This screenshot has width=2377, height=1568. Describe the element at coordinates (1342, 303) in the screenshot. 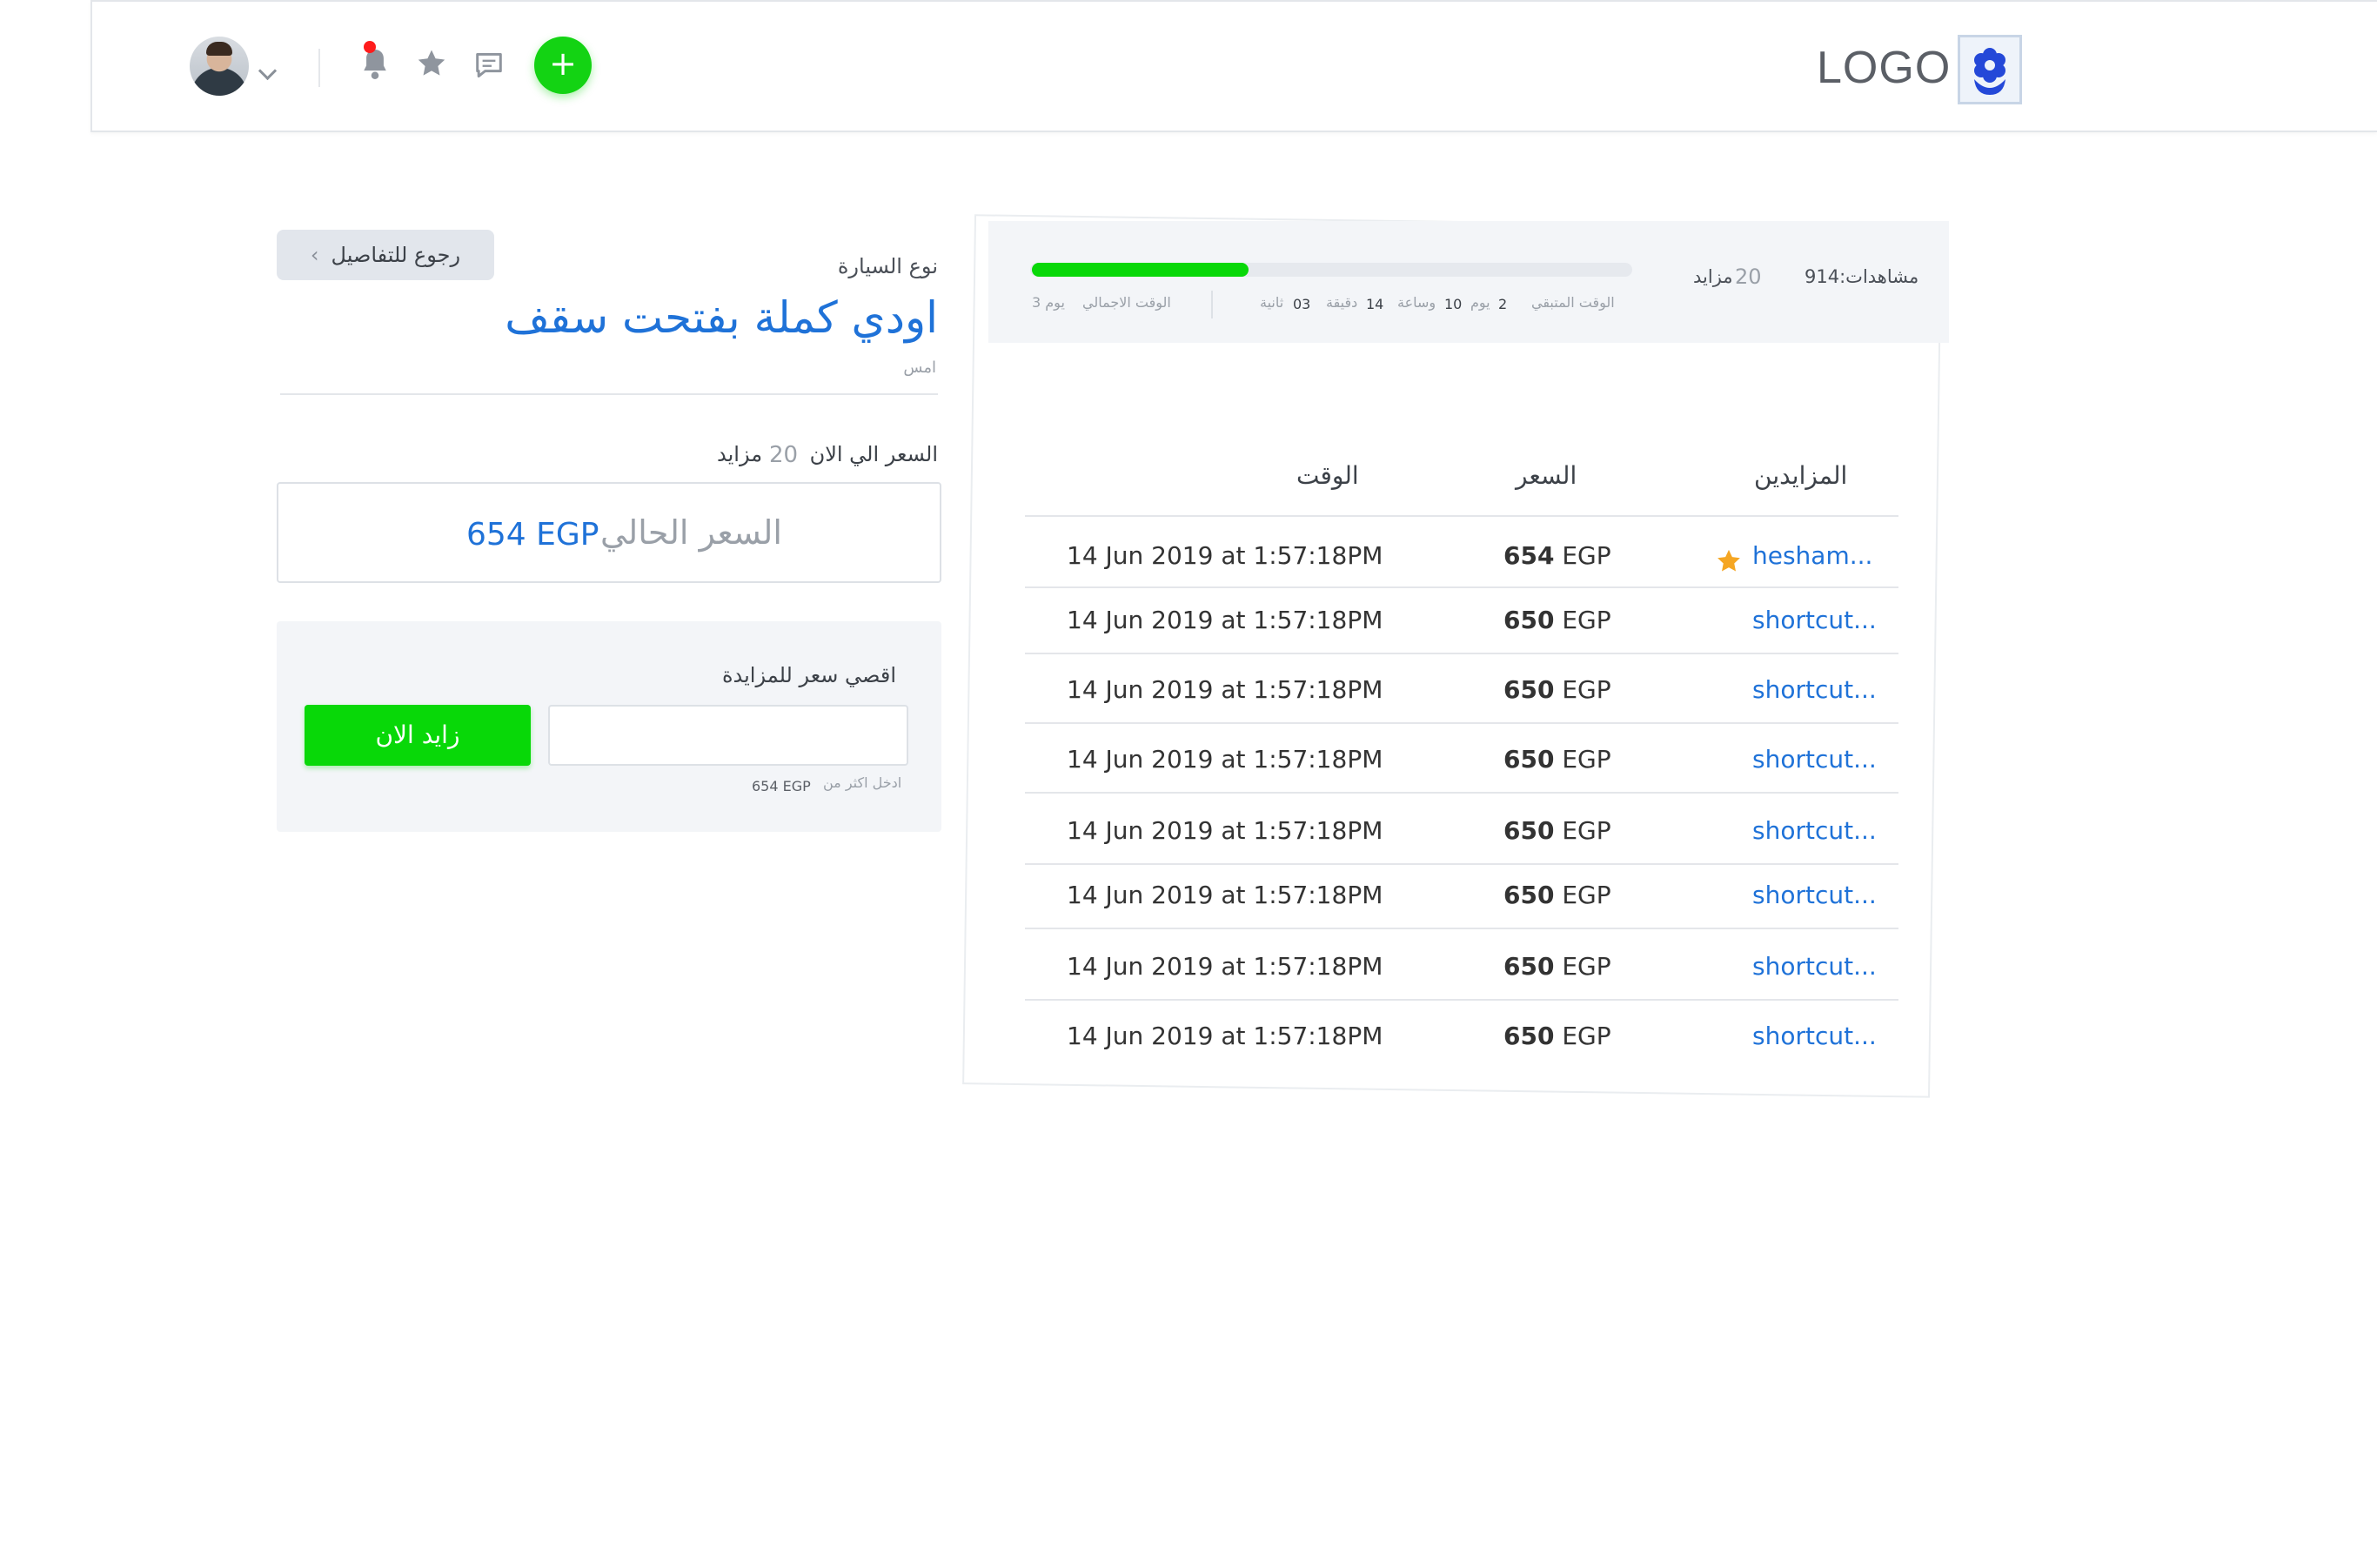

I see `minutes-unit: دقيقة` at that location.